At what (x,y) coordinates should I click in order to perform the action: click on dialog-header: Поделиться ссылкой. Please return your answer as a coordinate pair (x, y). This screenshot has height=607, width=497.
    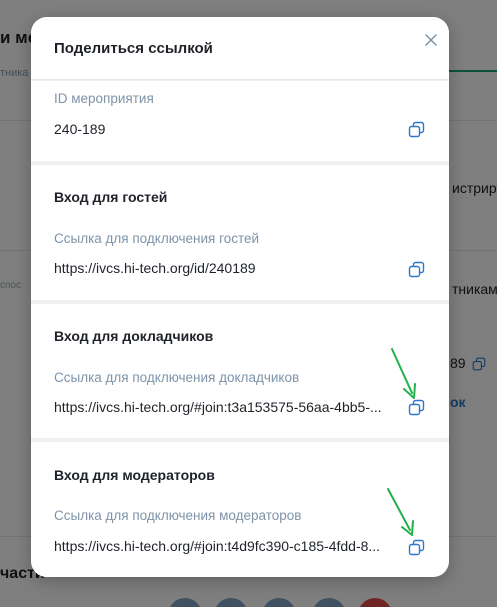
    Looking at the image, I should click on (240, 48).